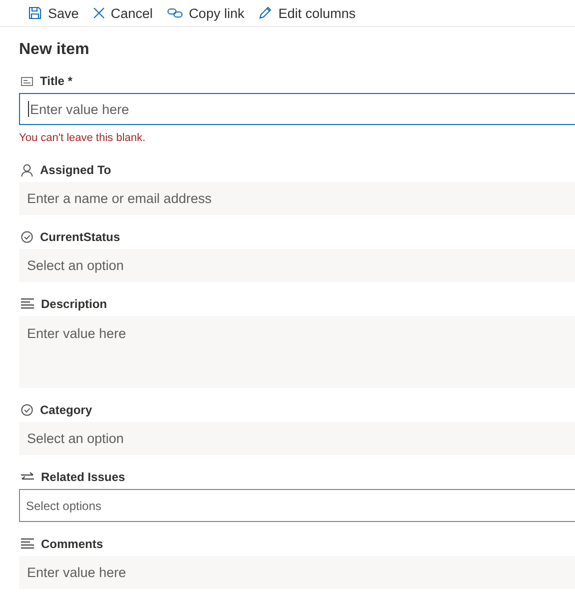  Describe the element at coordinates (74, 304) in the screenshot. I see `field-label: Description` at that location.